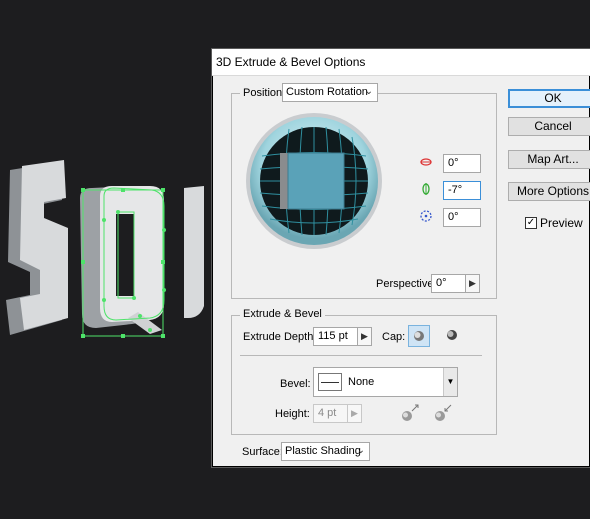  I want to click on preview-check-icon: ✓, so click(531, 223).